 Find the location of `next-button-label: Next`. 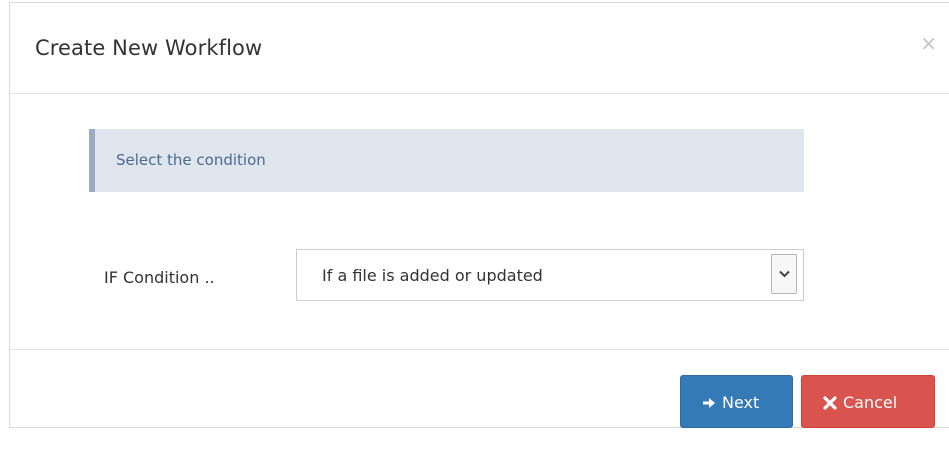

next-button-label: Next is located at coordinates (741, 402).